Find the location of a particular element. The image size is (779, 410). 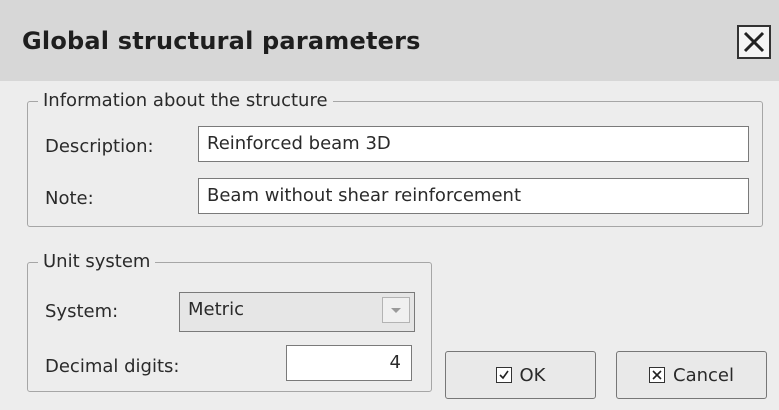

system-select: Metric is located at coordinates (297, 312).